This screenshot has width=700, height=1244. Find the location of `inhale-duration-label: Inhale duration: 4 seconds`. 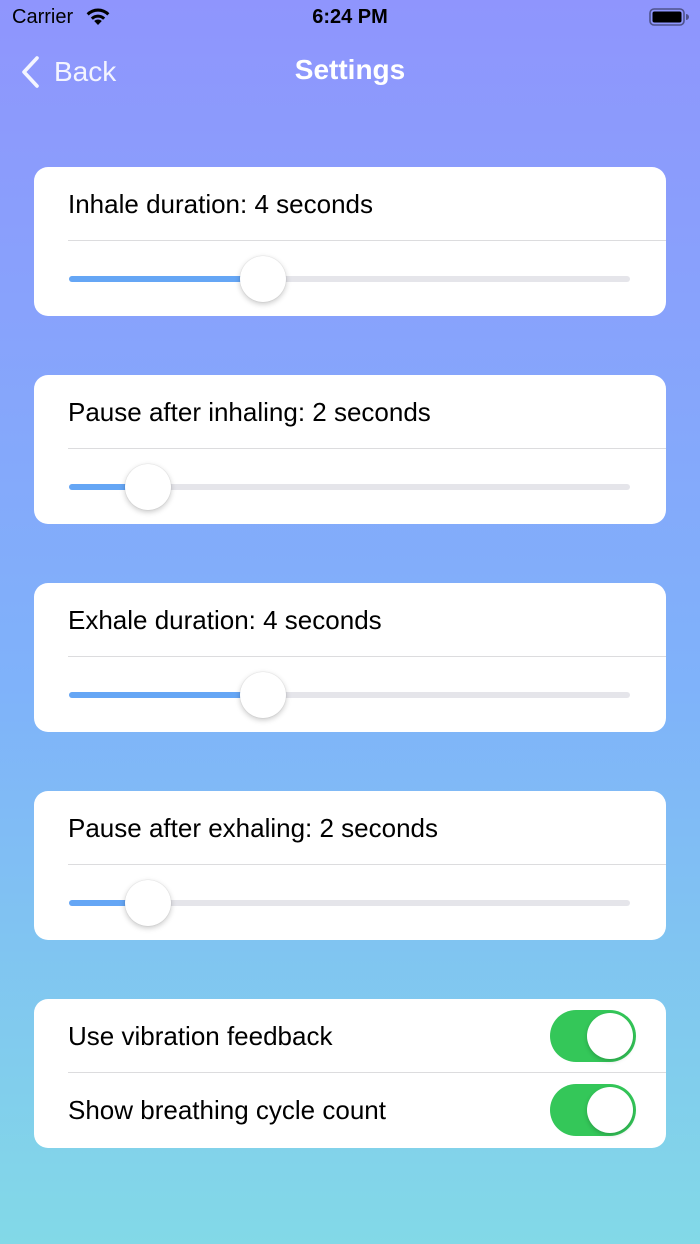

inhale-duration-label: Inhale duration: 4 seconds is located at coordinates (220, 204).